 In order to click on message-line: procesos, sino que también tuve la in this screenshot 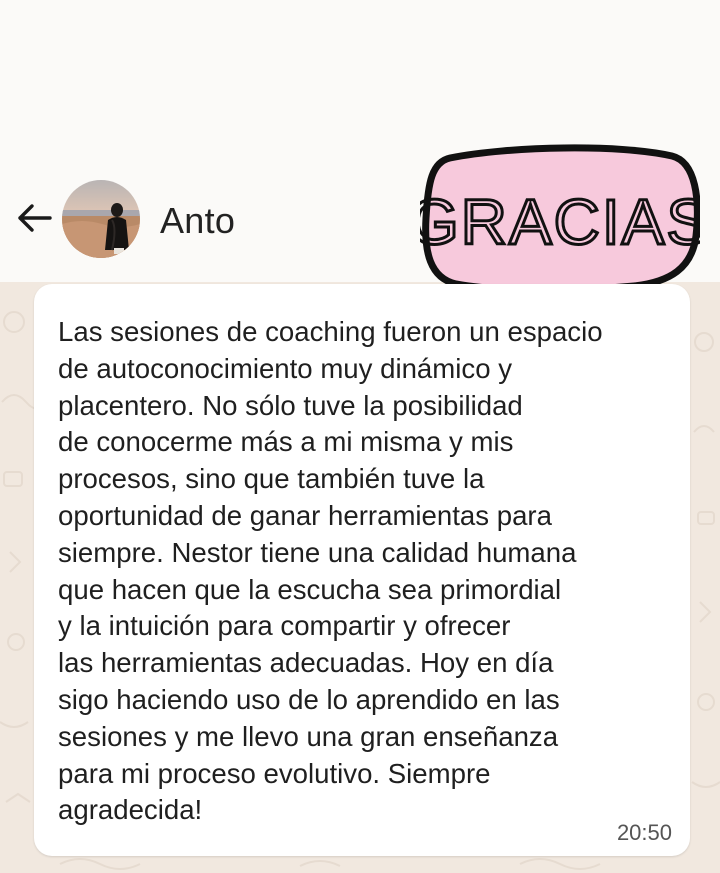, I will do `click(271, 479)`.